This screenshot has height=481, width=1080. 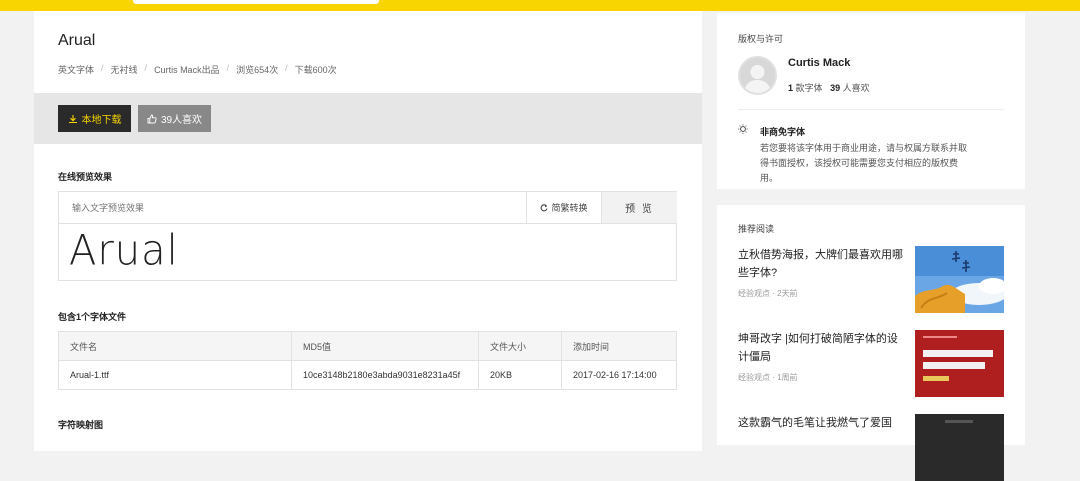 What do you see at coordinates (835, 88) in the screenshot?
I see `likes-count: 39` at bounding box center [835, 88].